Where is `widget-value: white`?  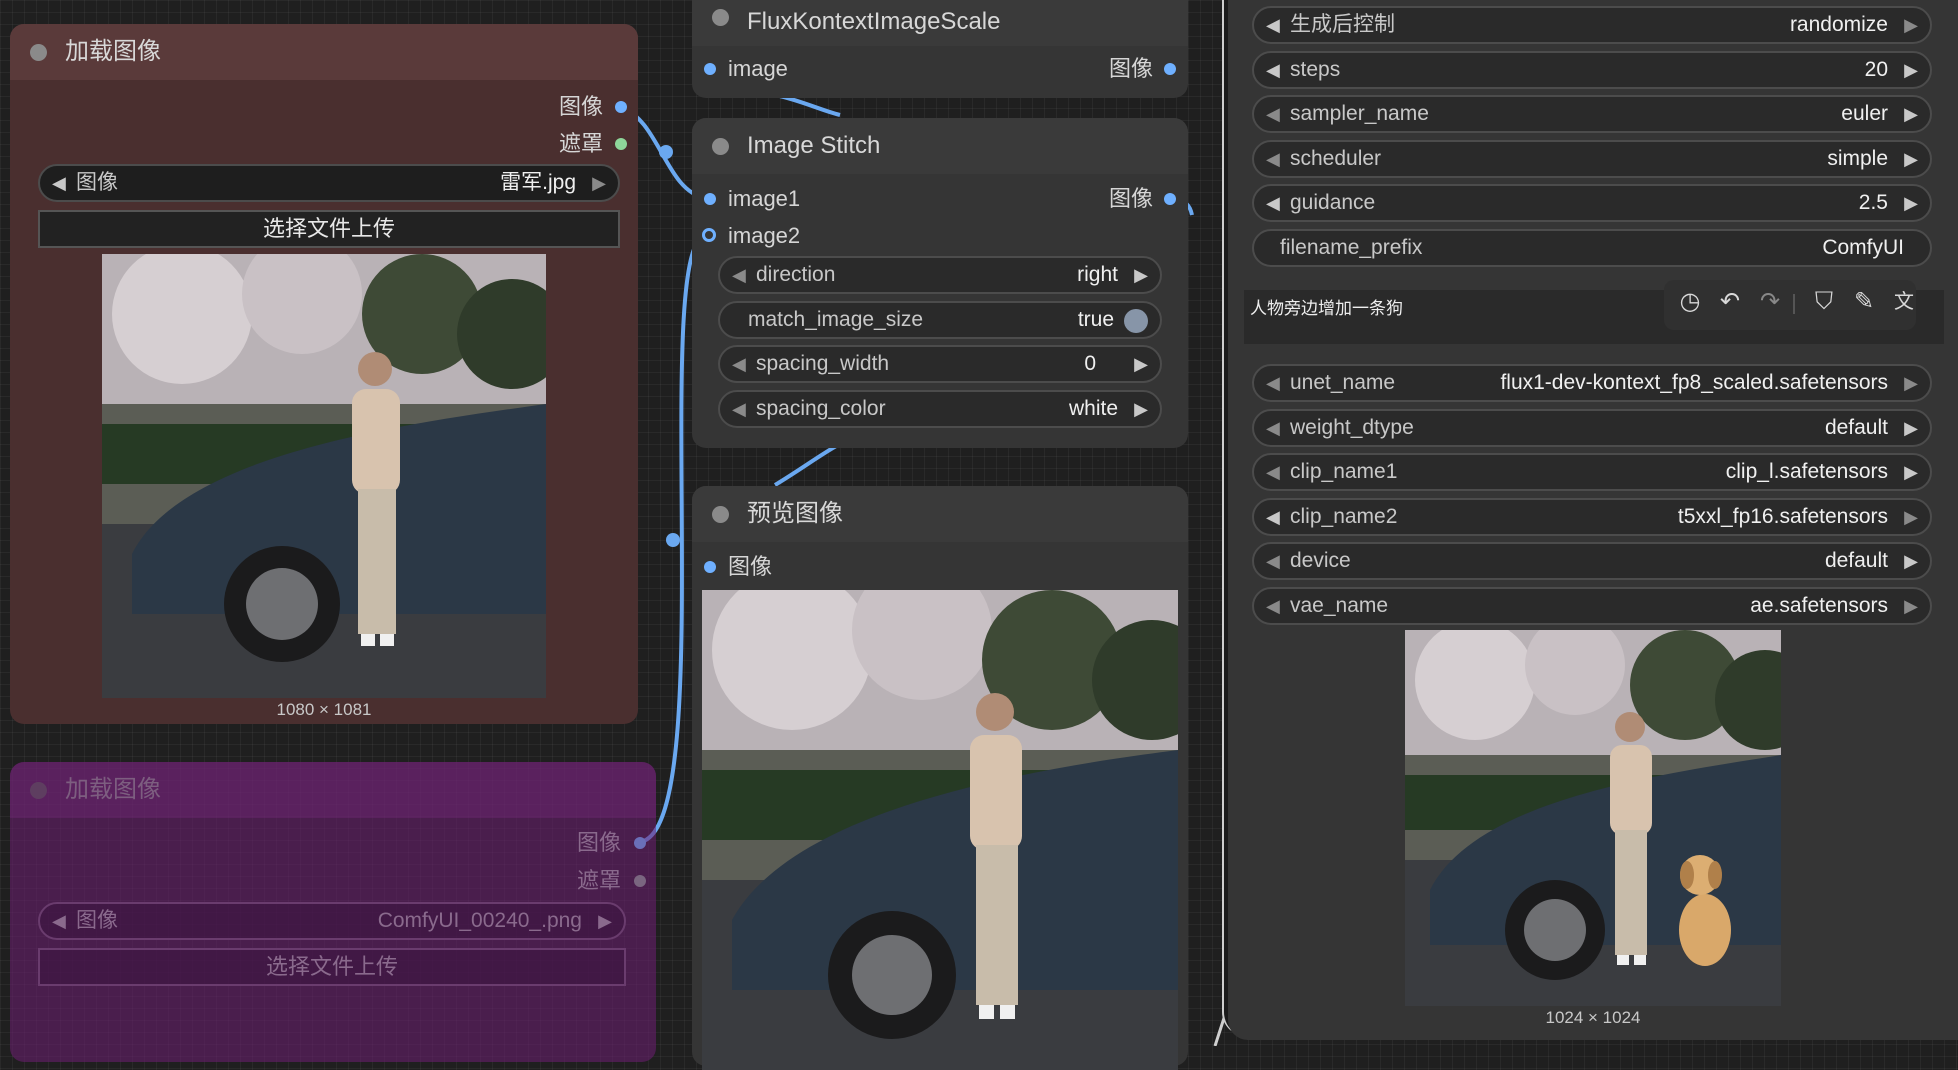
widget-value: white is located at coordinates (1093, 408).